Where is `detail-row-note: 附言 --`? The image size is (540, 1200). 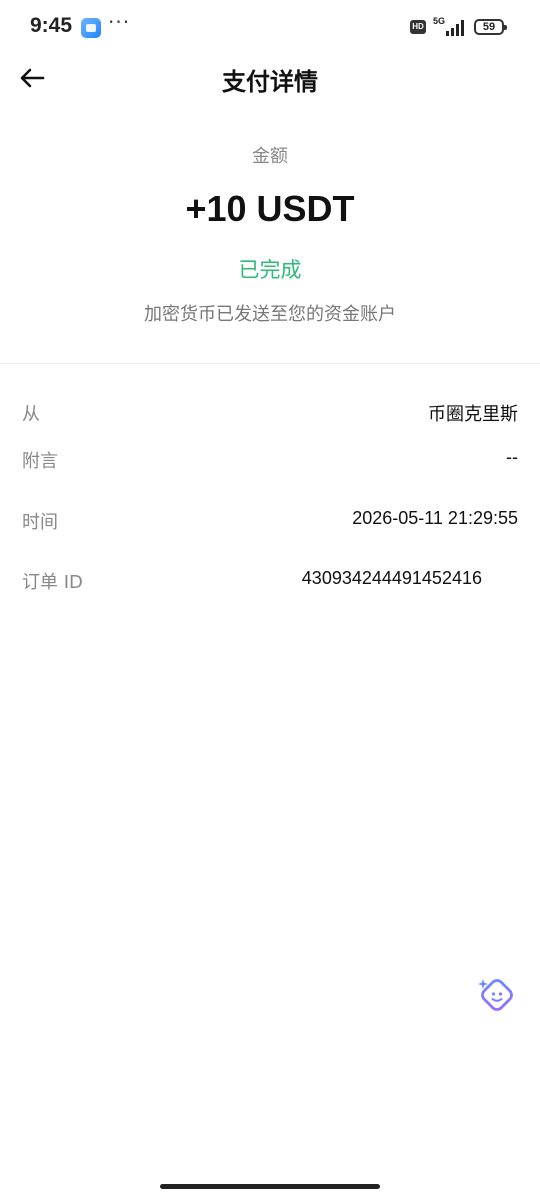
detail-row-note: 附言 -- is located at coordinates (270, 462).